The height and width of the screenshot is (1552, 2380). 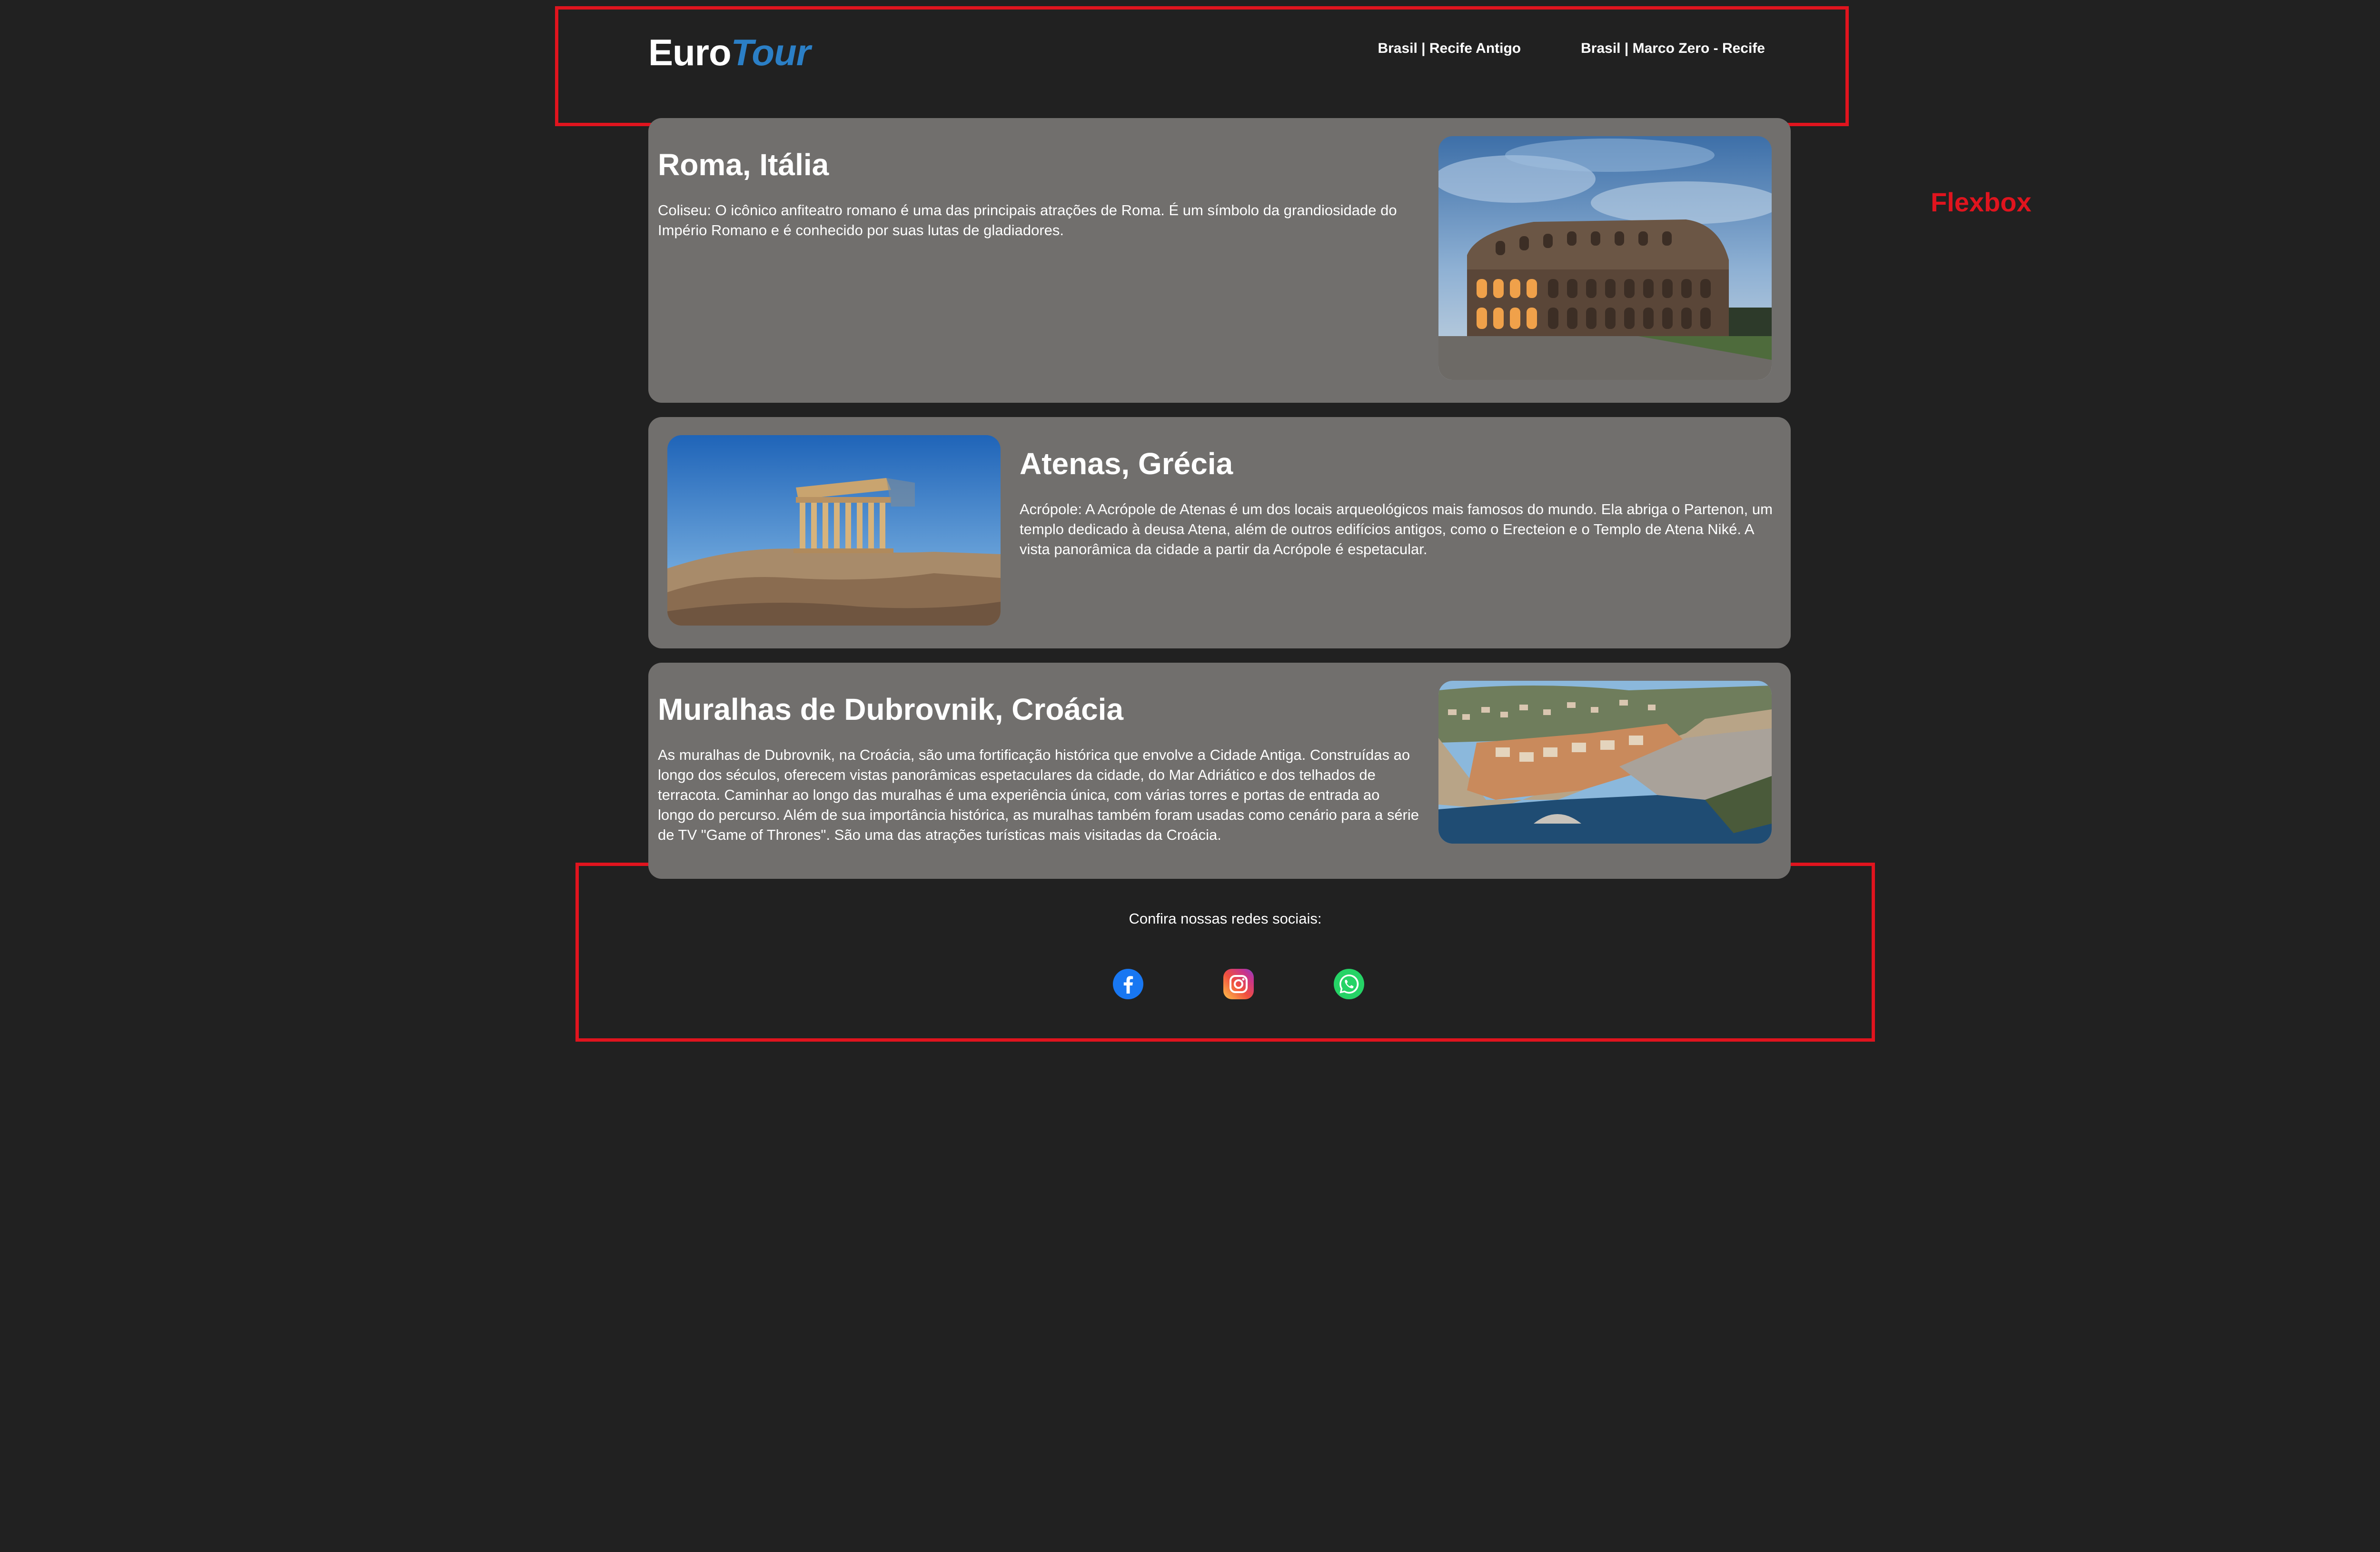 I want to click on footer-social-text: Confira nossas redes sociais:, so click(x=1225, y=919).